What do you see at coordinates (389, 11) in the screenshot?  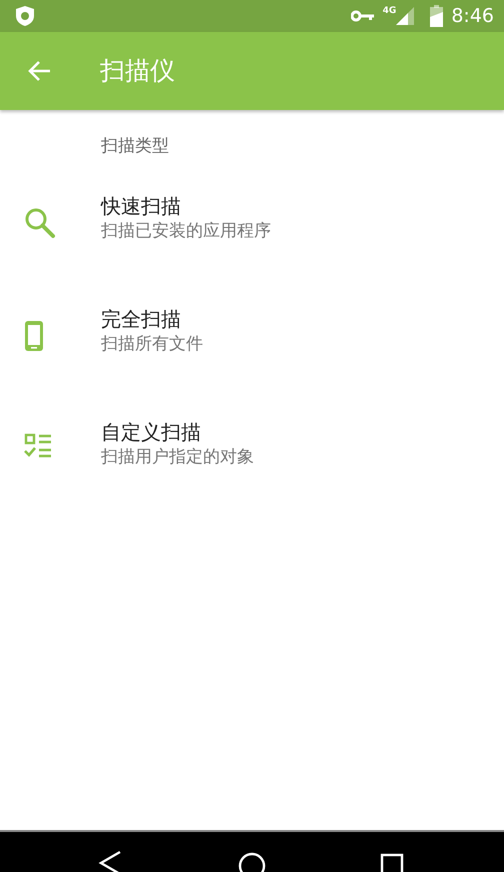 I see `network-type: 4G` at bounding box center [389, 11].